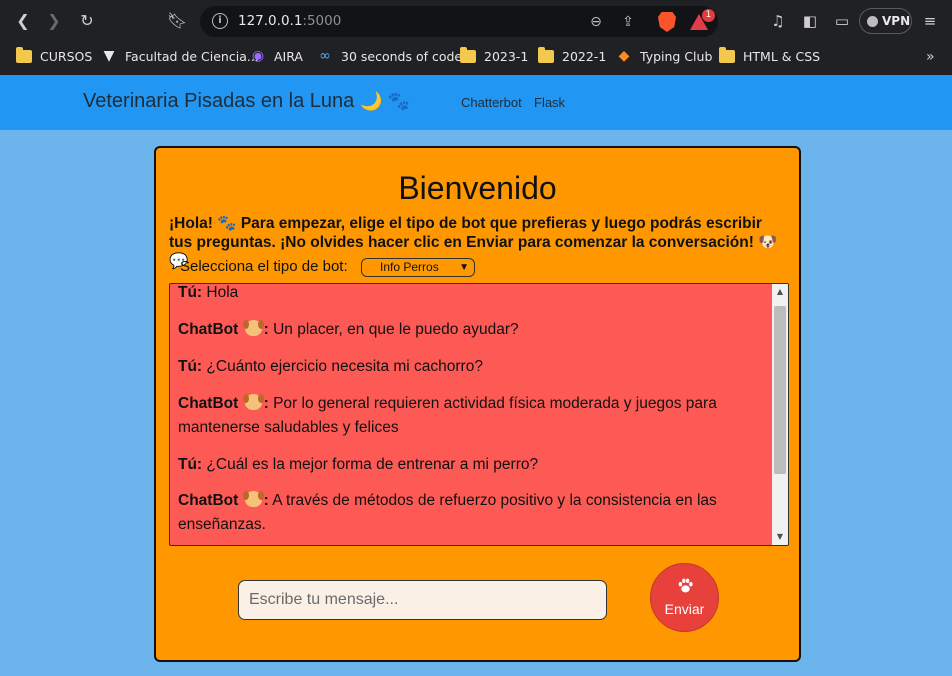 Image resolution: width=952 pixels, height=676 pixels. Describe the element at coordinates (780, 292) in the screenshot. I see `scroll-up-icon: ▲` at that location.